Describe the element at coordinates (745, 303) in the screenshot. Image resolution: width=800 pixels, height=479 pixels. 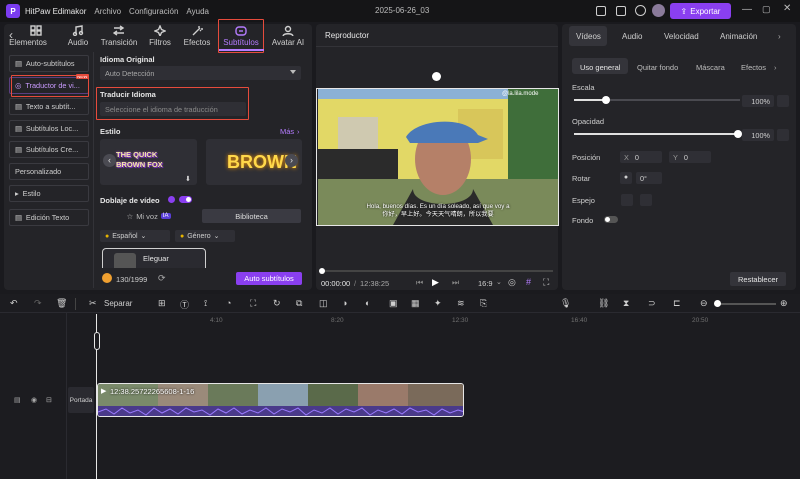
I see `zoom-slider` at that location.